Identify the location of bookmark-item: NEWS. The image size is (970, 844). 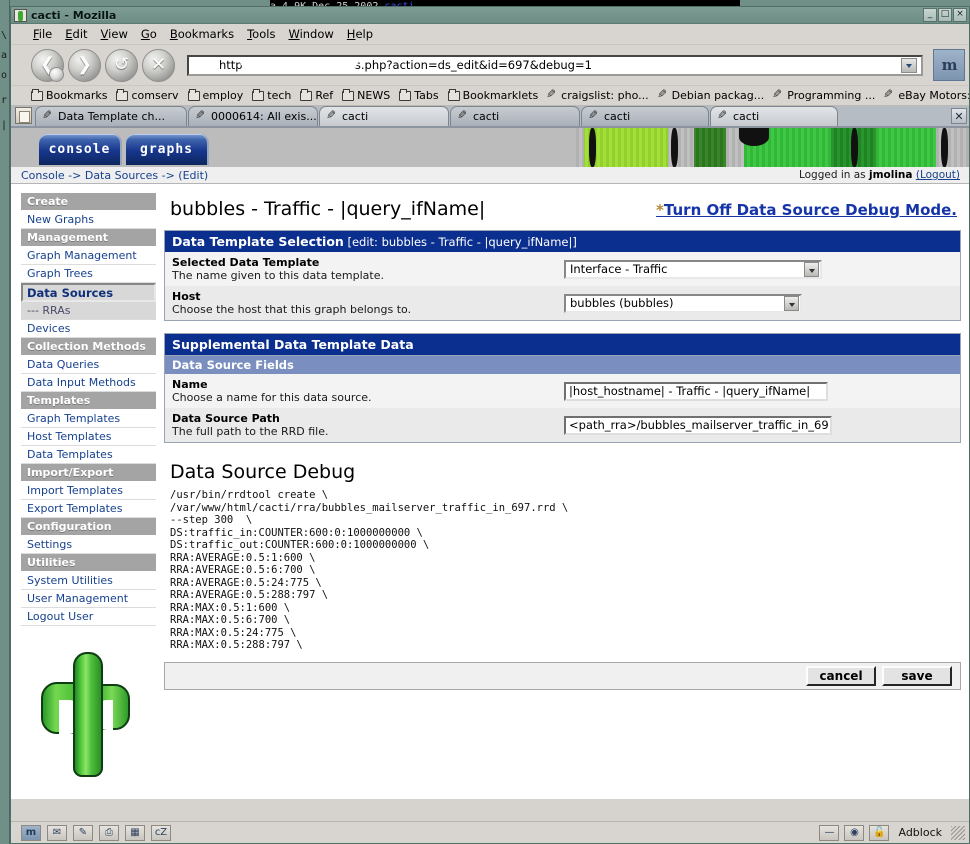
(366, 95).